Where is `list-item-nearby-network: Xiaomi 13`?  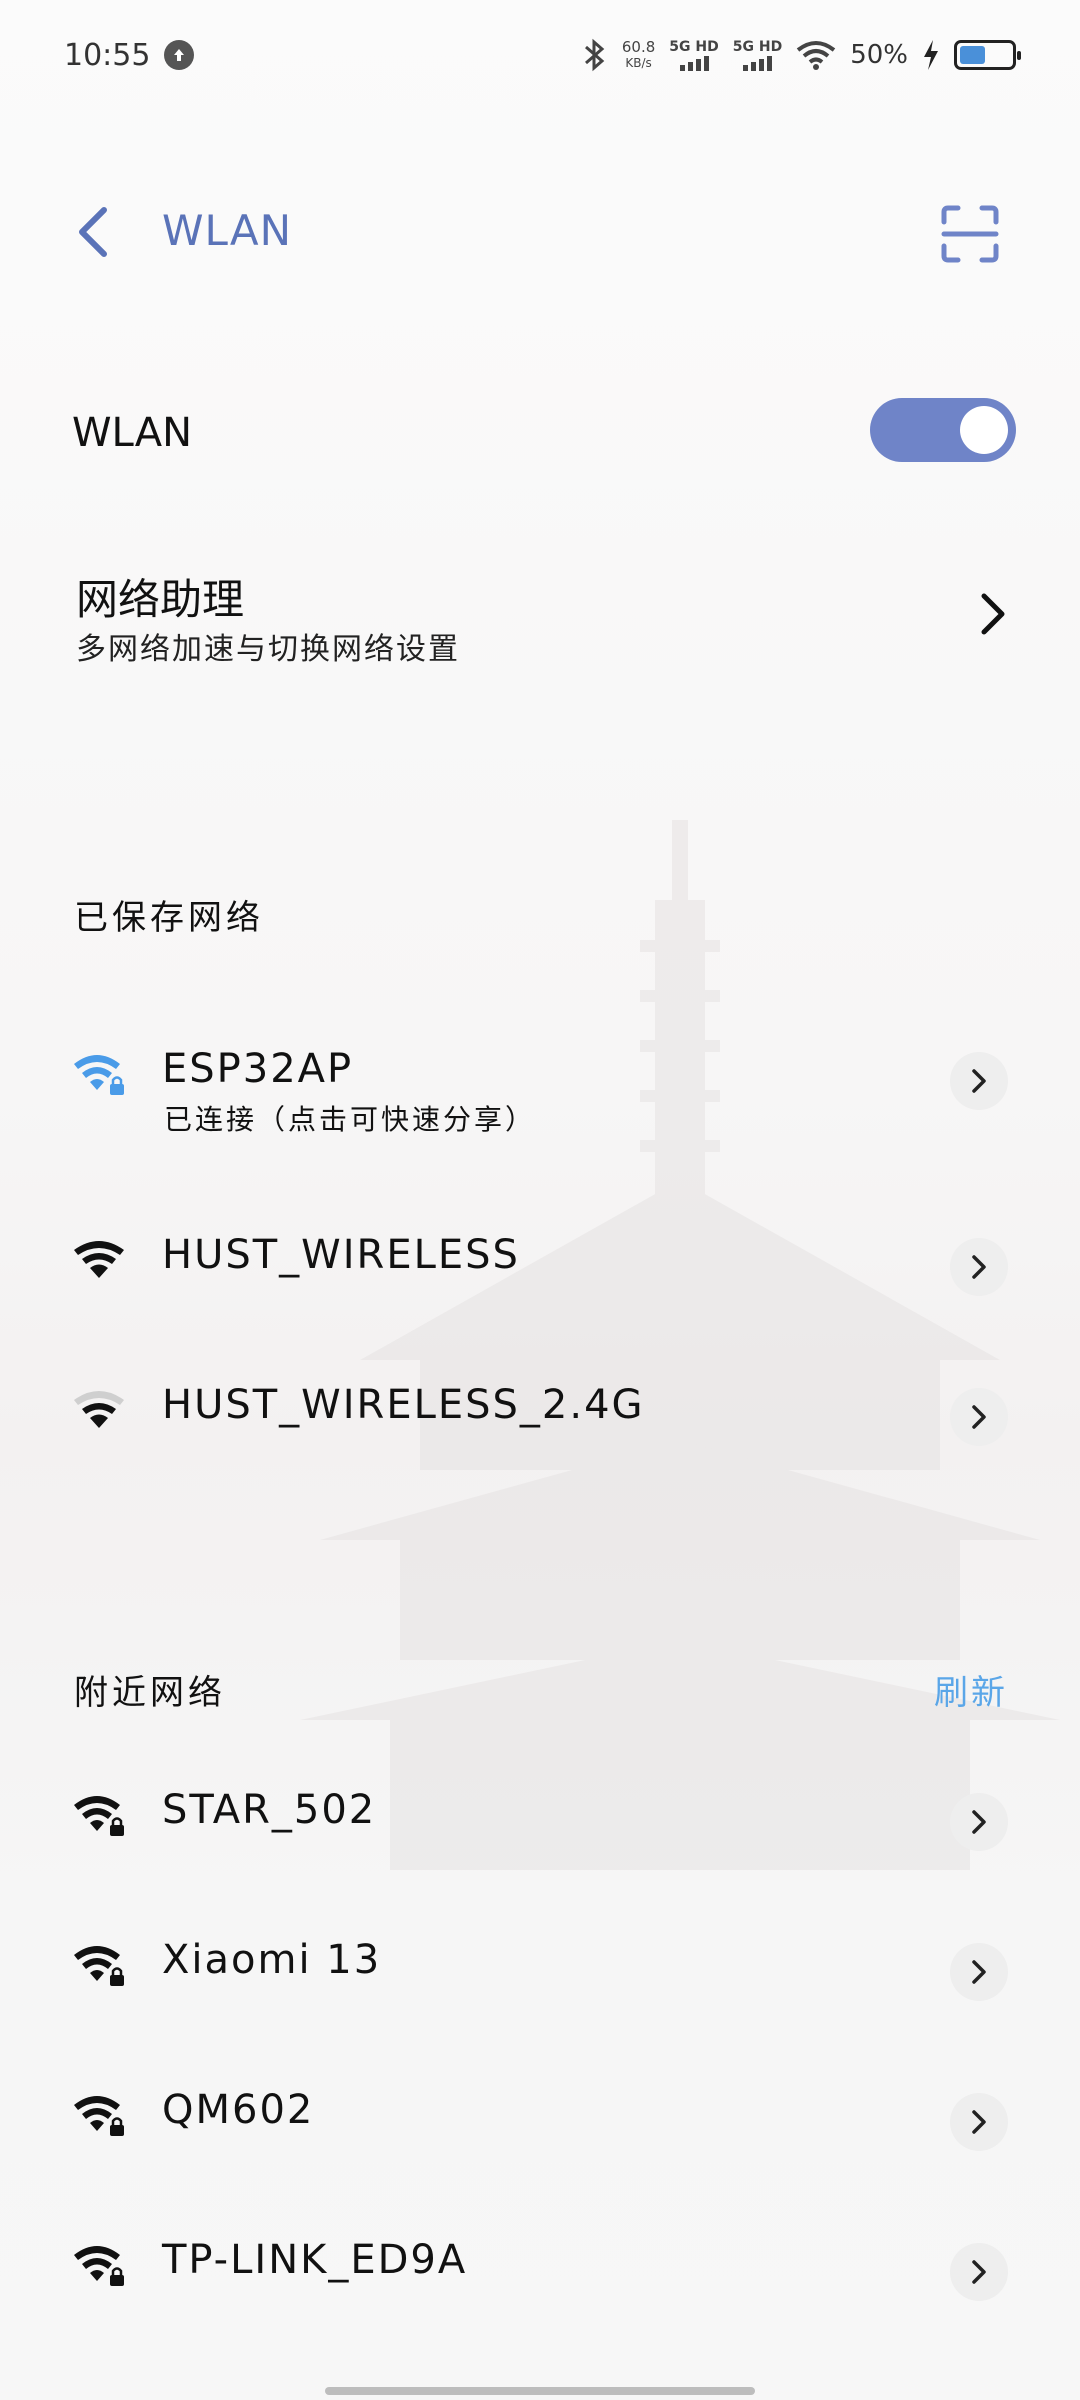 list-item-nearby-network: Xiaomi 13 is located at coordinates (540, 1970).